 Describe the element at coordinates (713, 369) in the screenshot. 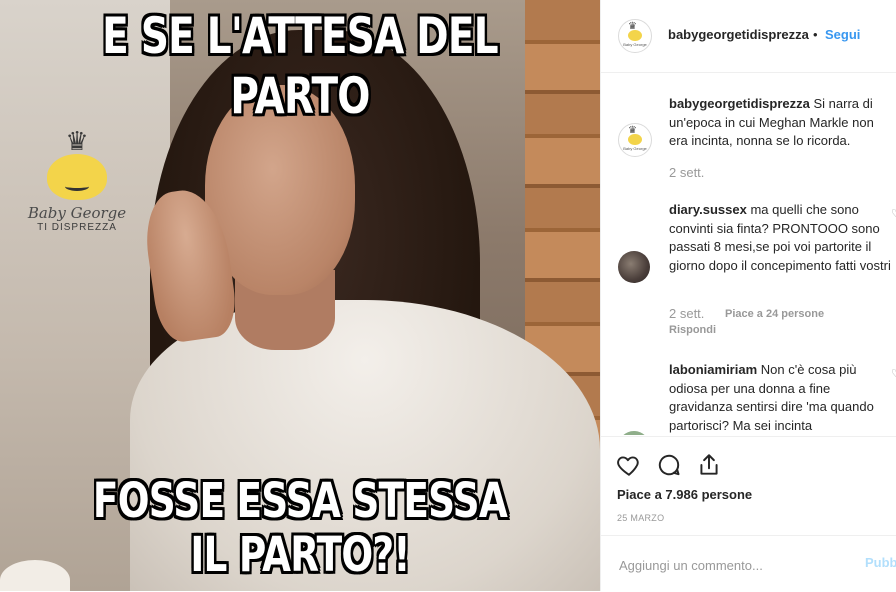

I see `comment-username: laboniamiriam` at that location.